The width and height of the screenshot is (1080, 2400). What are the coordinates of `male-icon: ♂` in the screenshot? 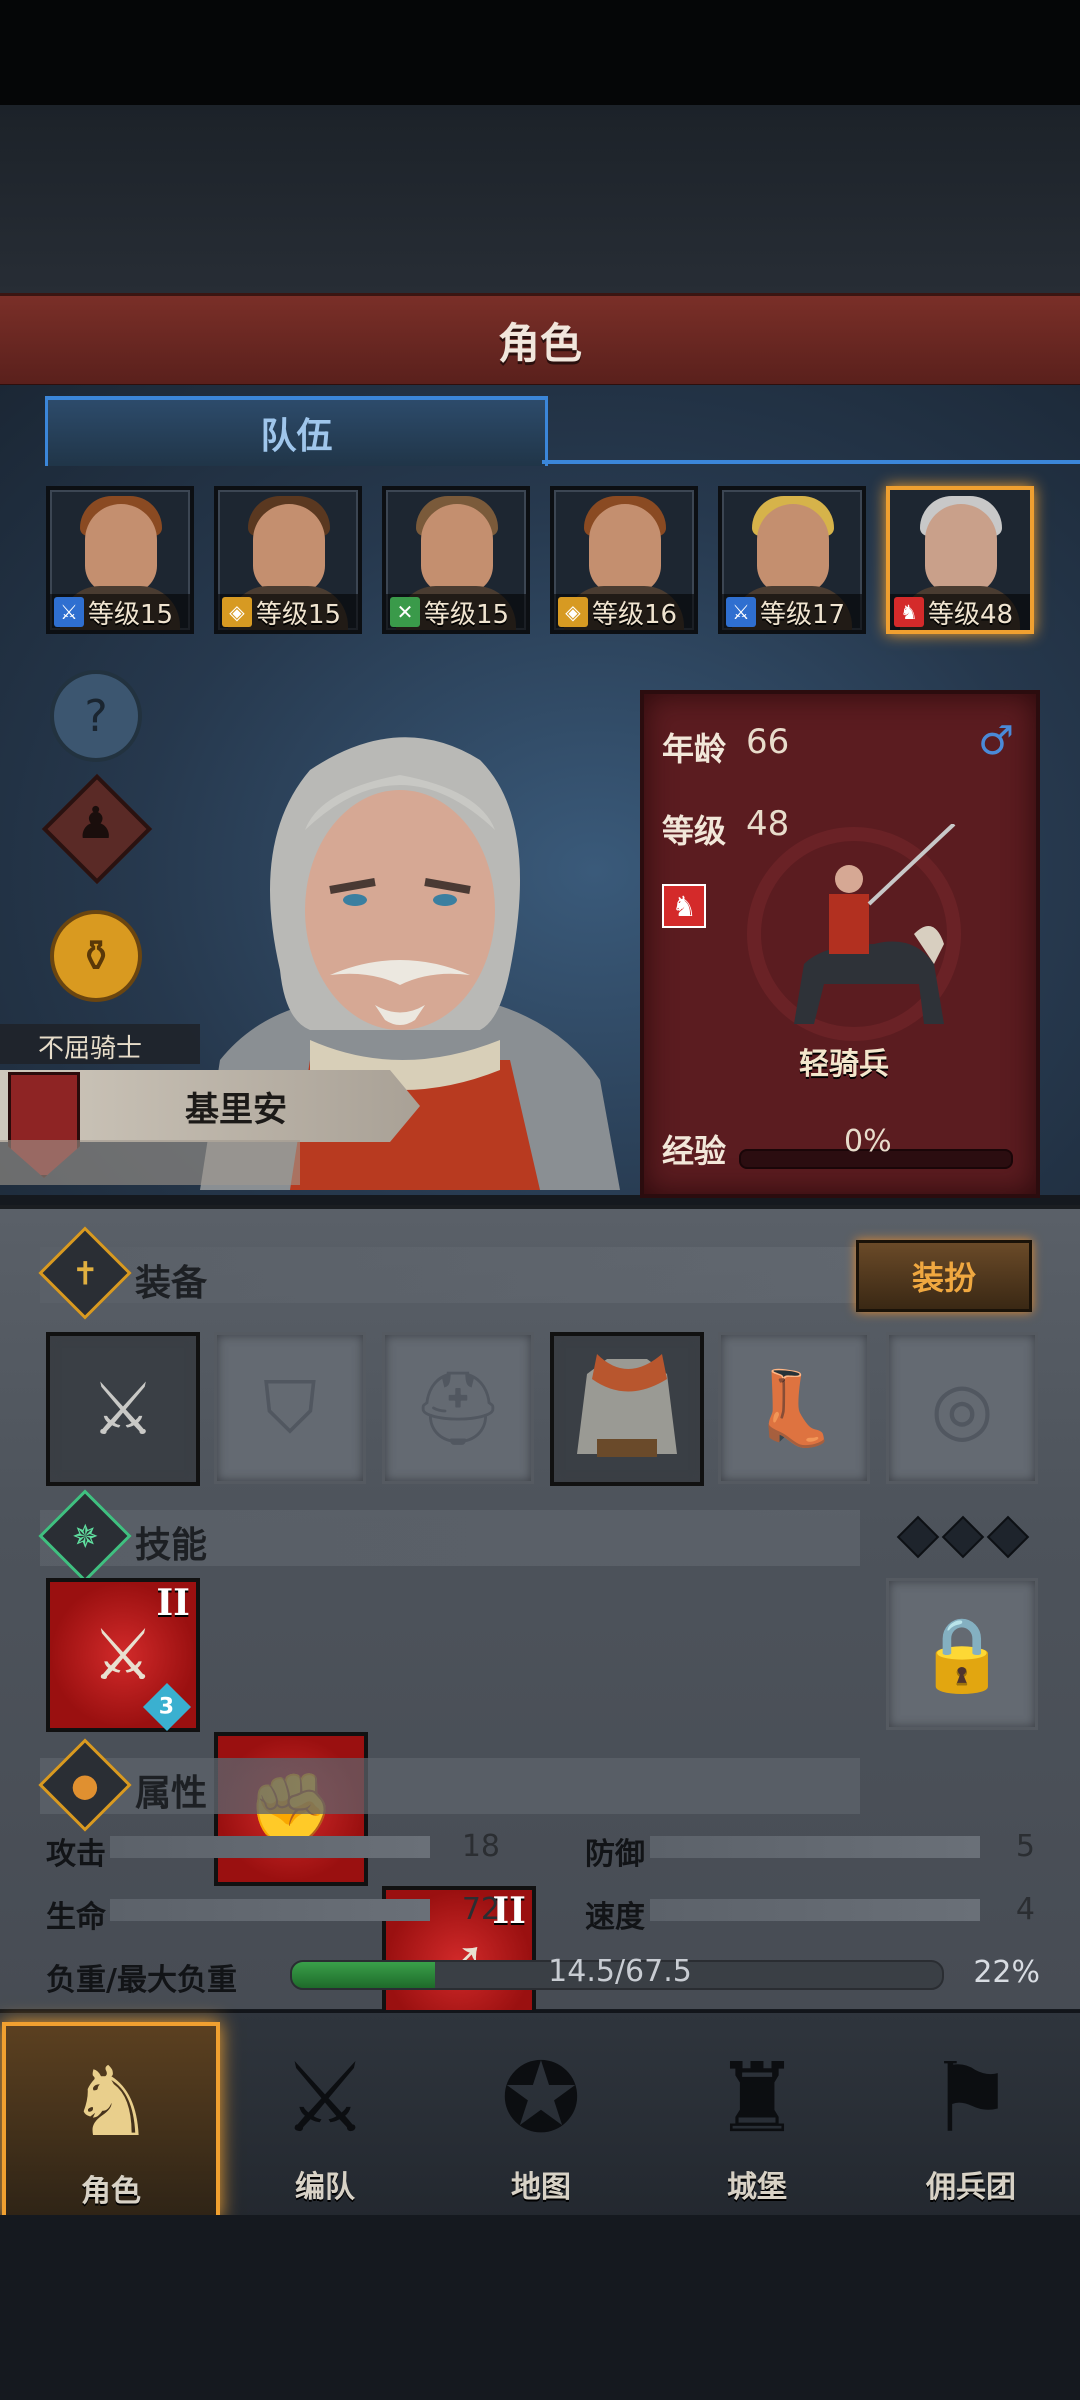 It's located at (996, 741).